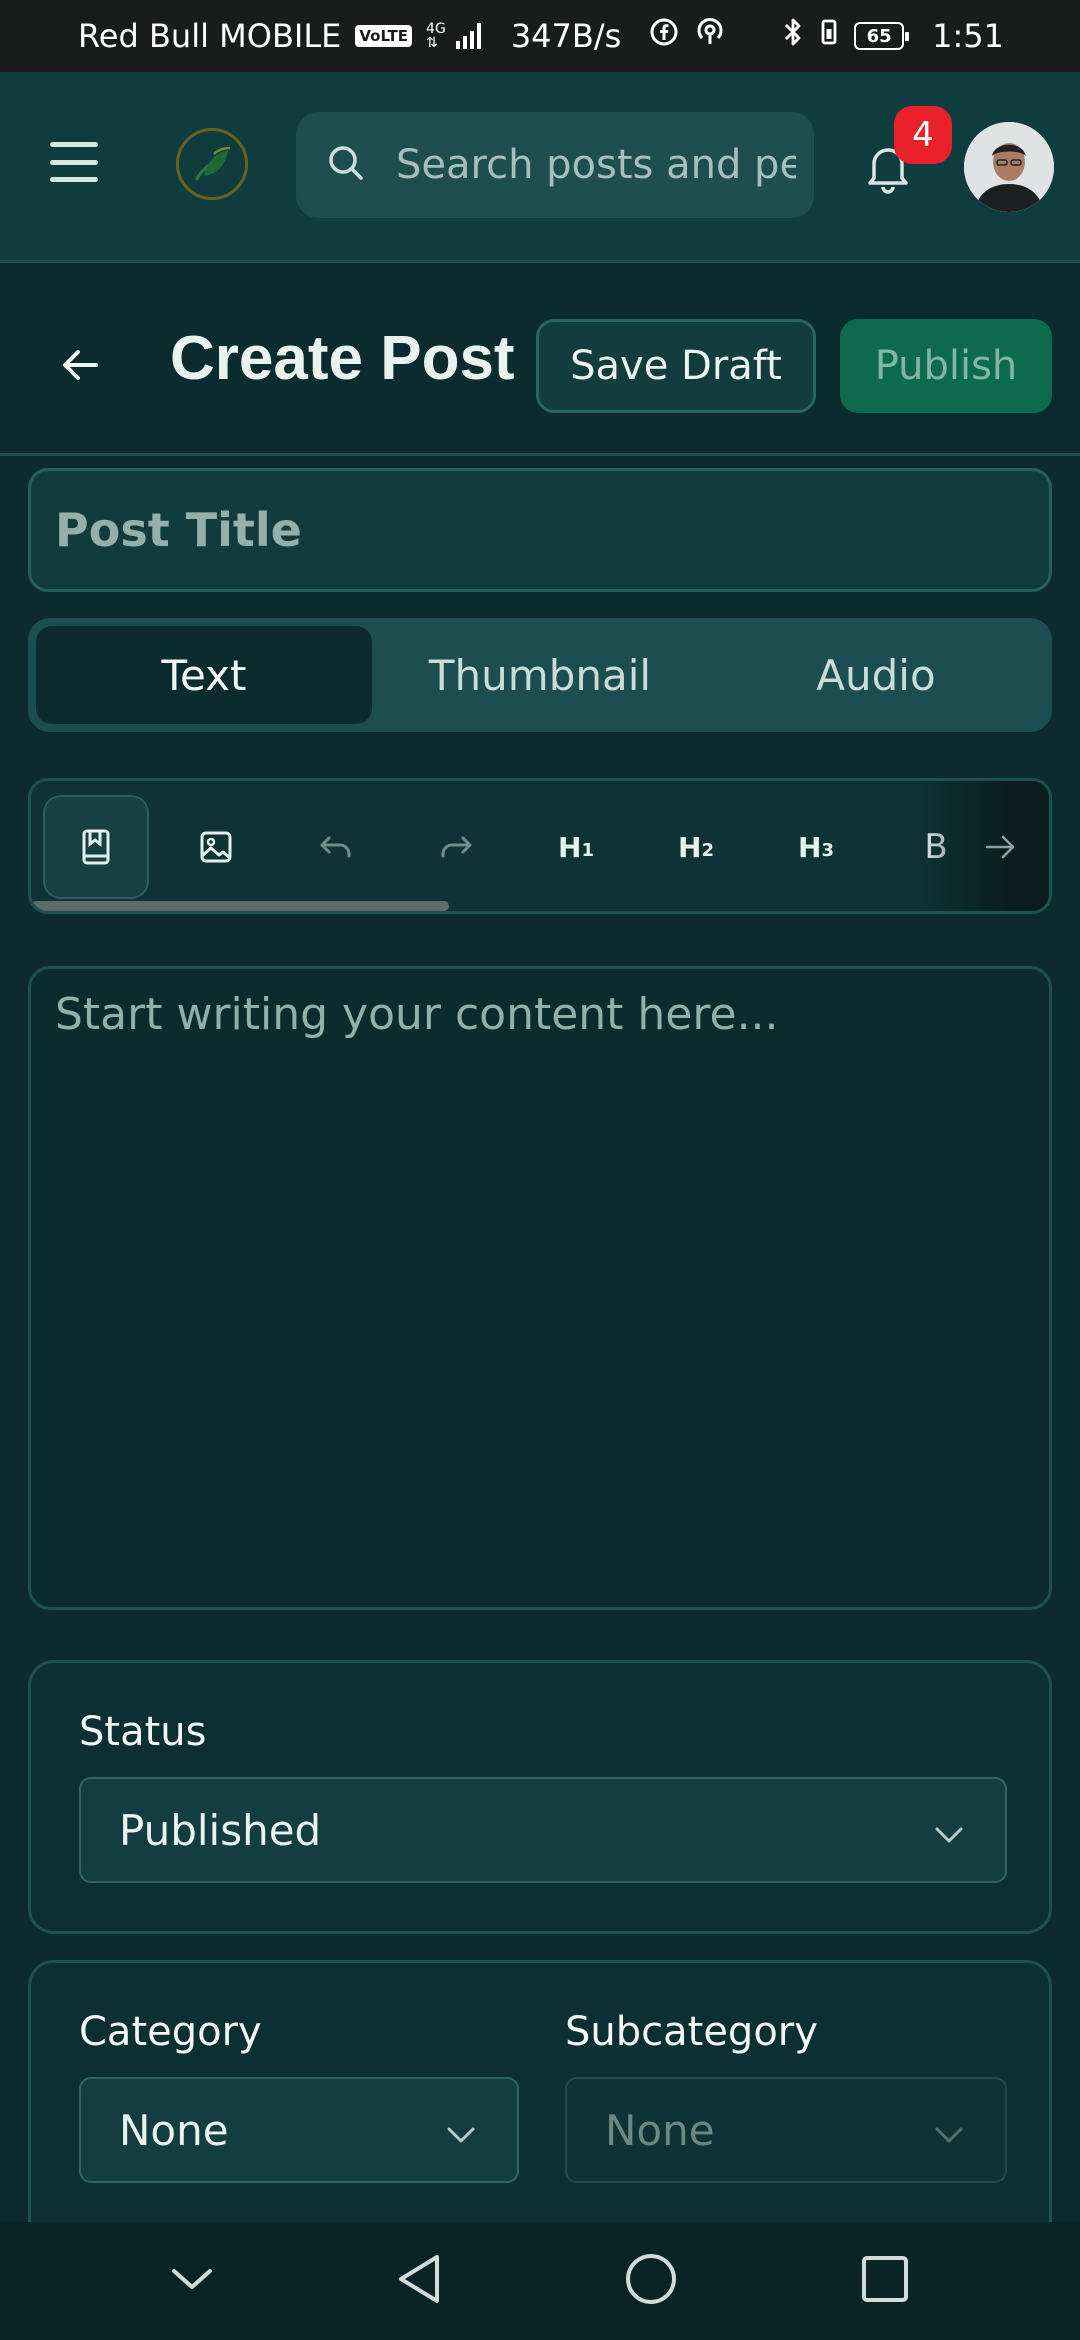  I want to click on tab-audio: Audio, so click(876, 675).